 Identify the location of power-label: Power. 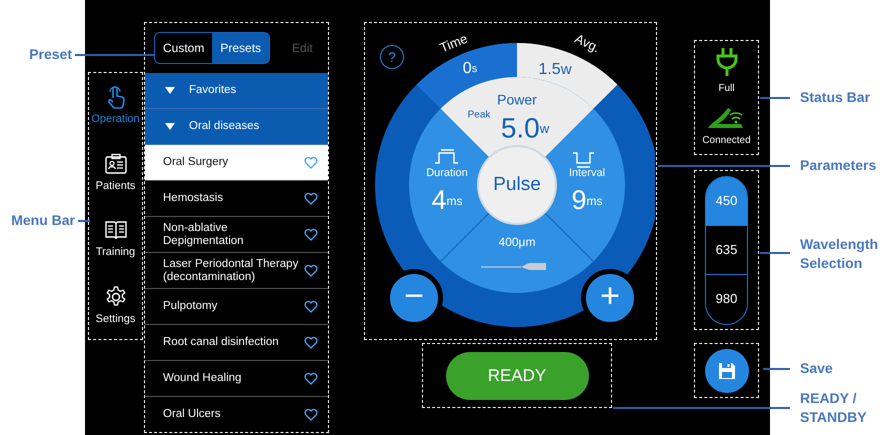
(517, 100).